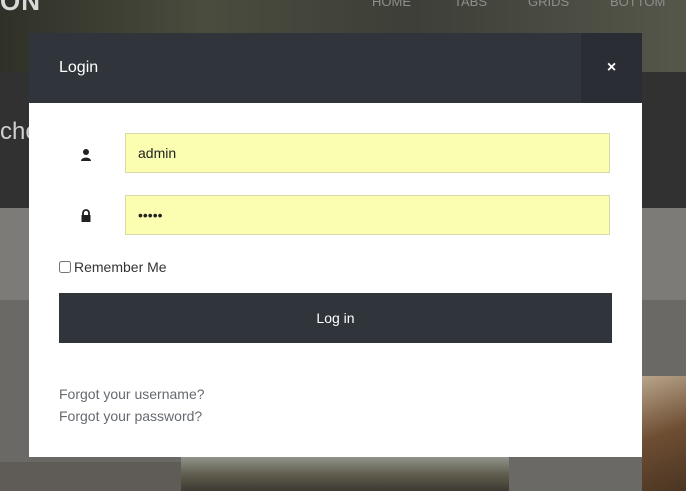  Describe the element at coordinates (367, 215) in the screenshot. I see `password-input` at that location.